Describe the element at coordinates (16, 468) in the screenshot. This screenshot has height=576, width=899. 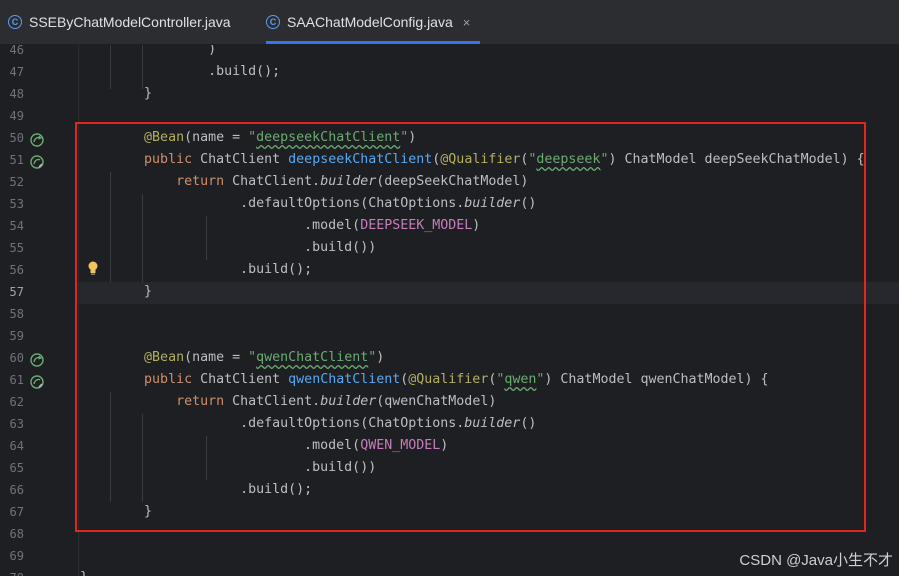
I see `line-number: 65` at that location.